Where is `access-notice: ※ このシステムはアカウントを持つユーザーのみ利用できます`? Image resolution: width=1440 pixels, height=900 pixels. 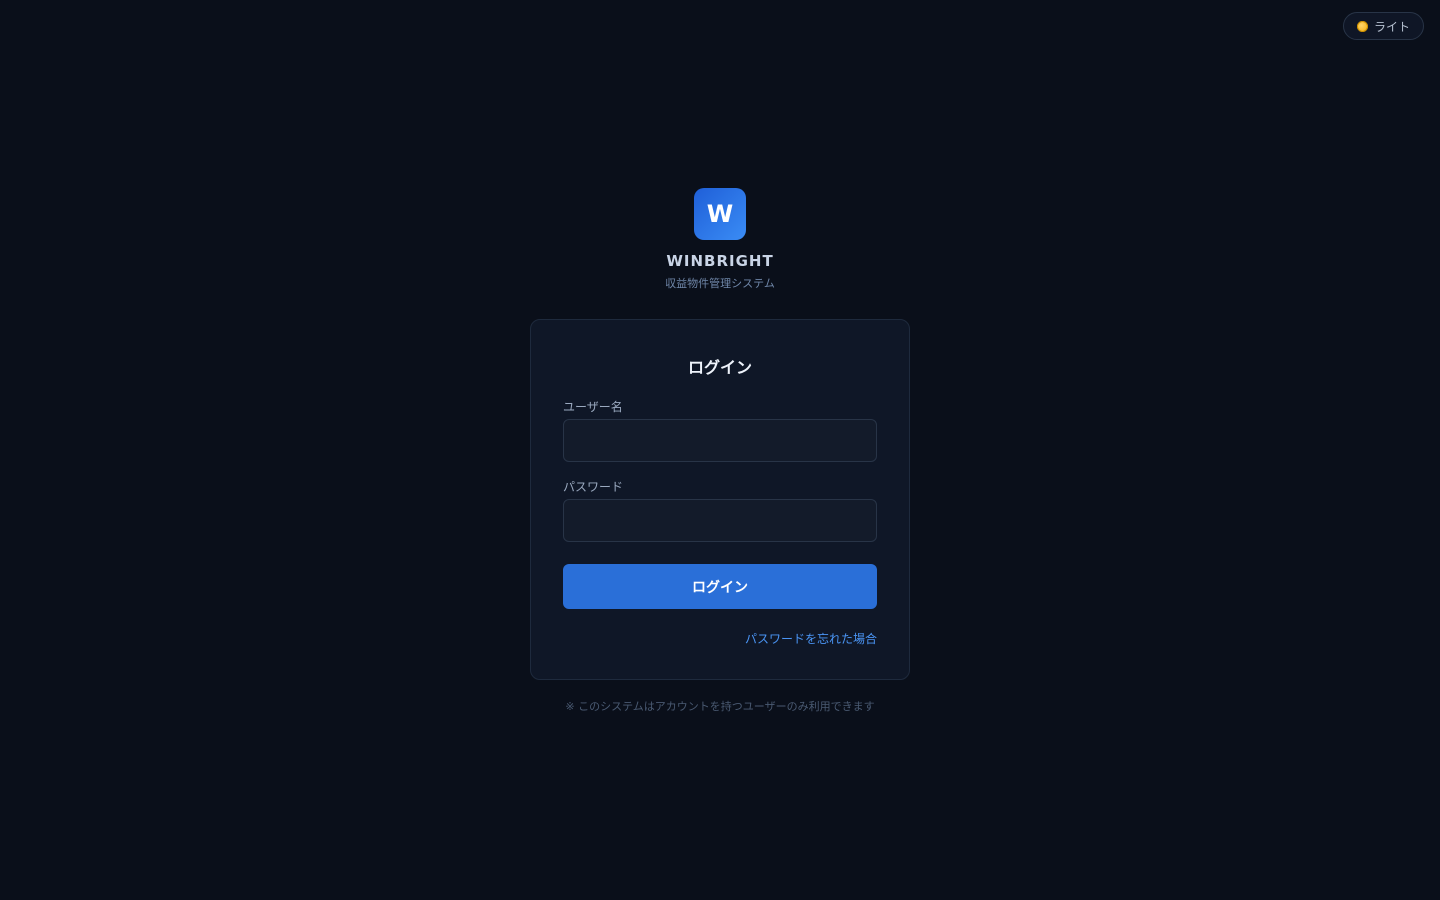 access-notice: ※ このシステムはアカウントを持つユーザーのみ利用できます is located at coordinates (720, 706).